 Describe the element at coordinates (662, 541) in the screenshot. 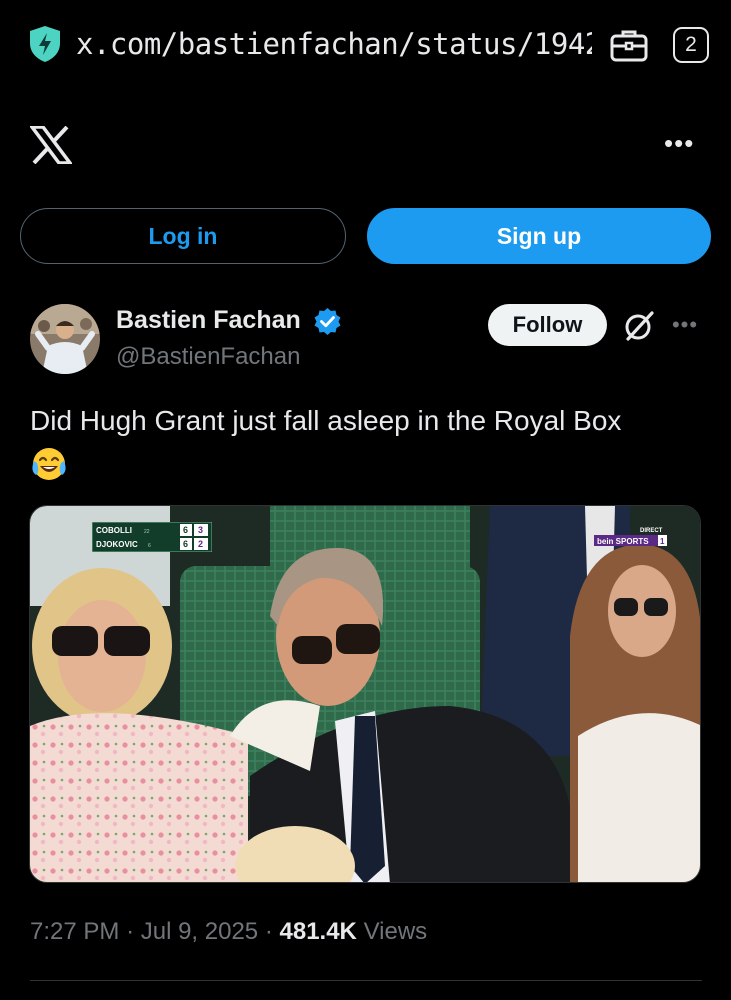

I see `broadcaster-channel: 1` at that location.